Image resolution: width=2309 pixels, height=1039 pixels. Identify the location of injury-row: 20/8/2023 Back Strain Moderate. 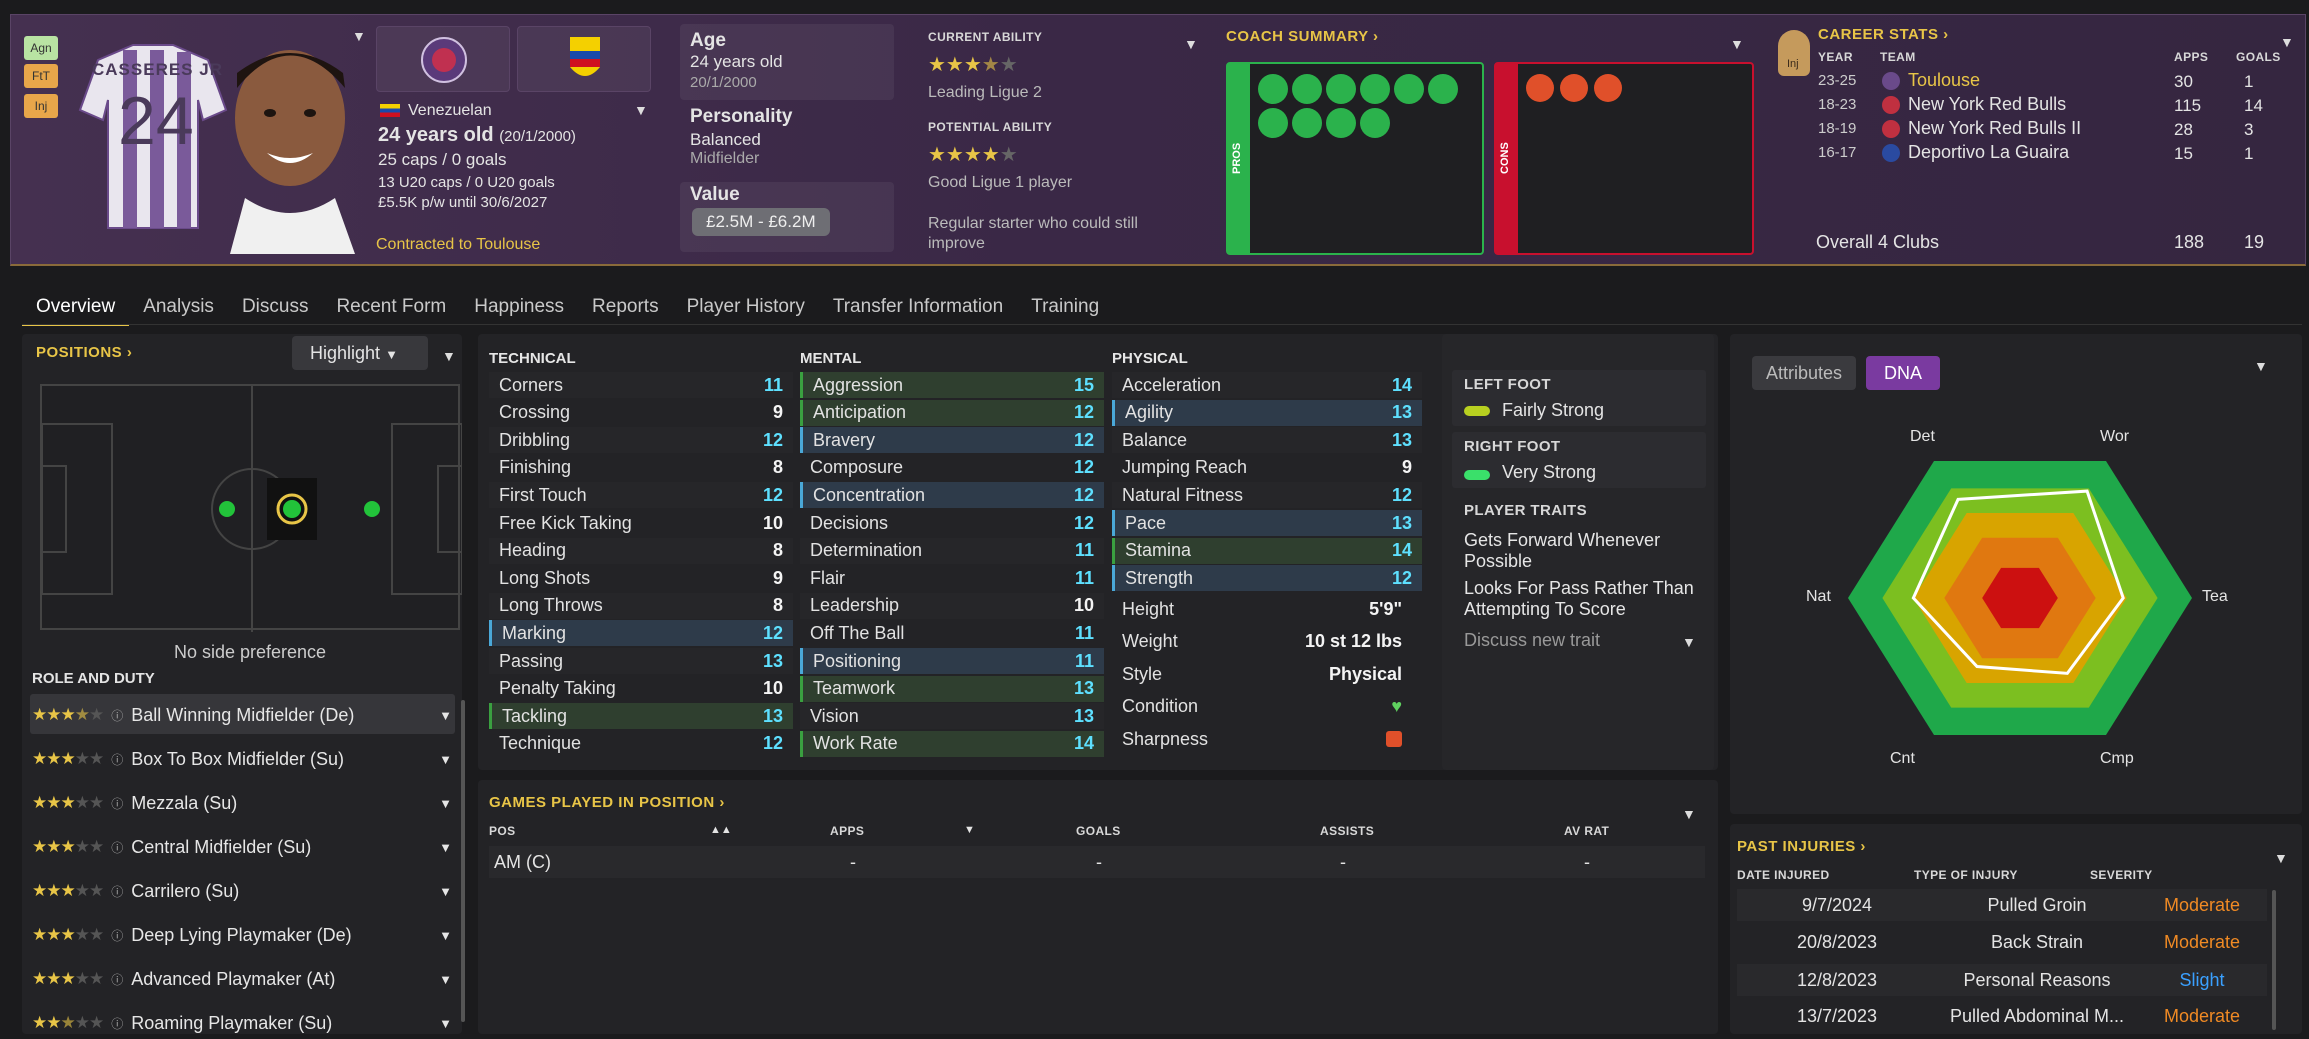
(2002, 942).